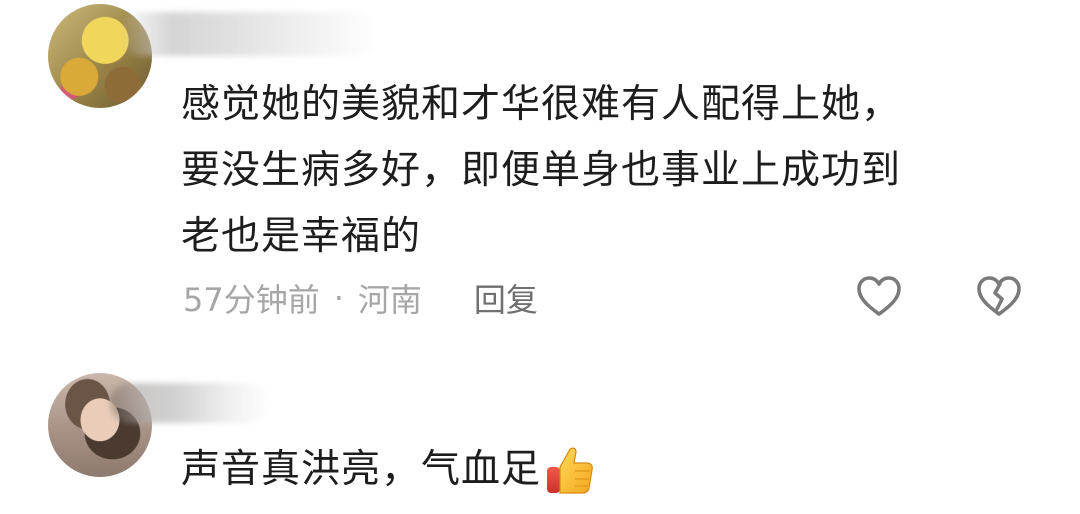 The image size is (1080, 514). What do you see at coordinates (251, 300) in the screenshot?
I see `comment-time: 57分钟前` at bounding box center [251, 300].